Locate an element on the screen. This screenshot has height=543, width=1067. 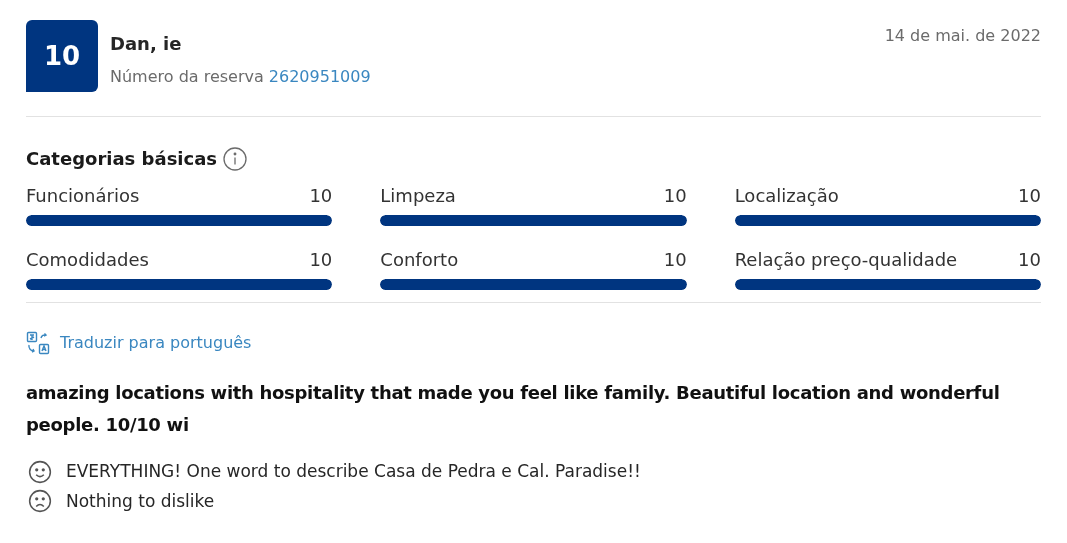
category-label: Funcionários is located at coordinates (83, 196).